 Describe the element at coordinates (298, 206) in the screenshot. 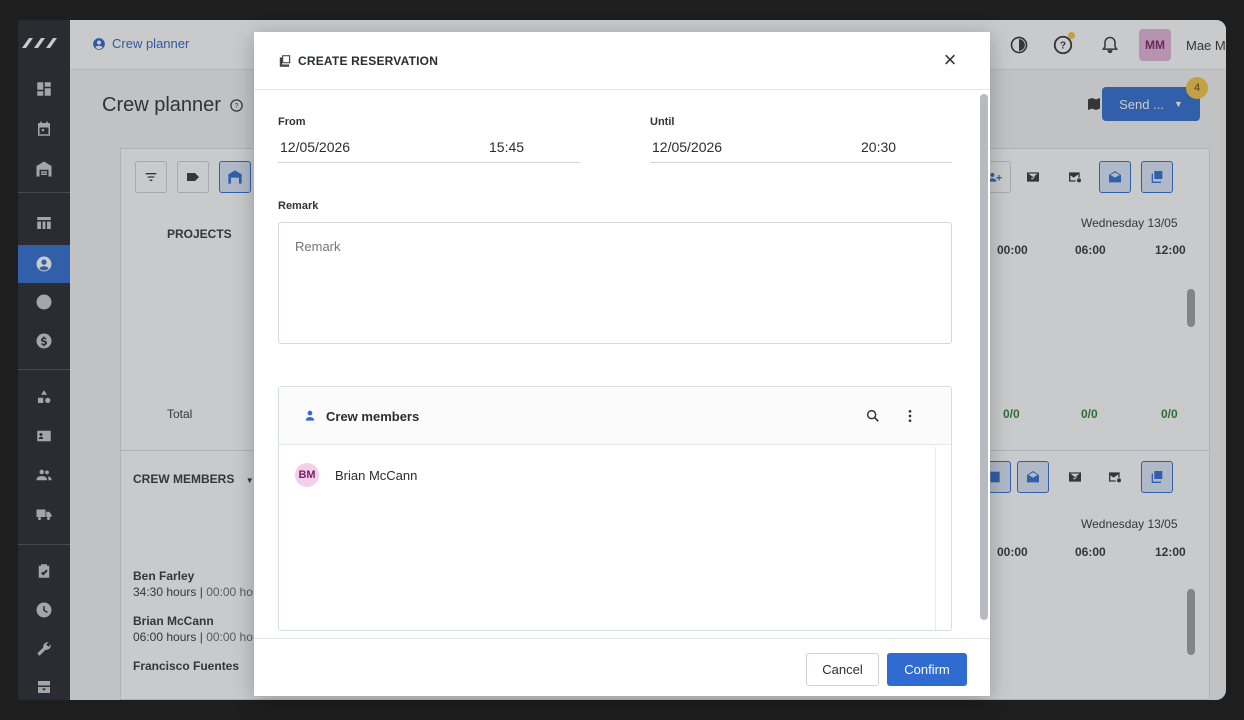

I see `remark-label: Remark` at that location.